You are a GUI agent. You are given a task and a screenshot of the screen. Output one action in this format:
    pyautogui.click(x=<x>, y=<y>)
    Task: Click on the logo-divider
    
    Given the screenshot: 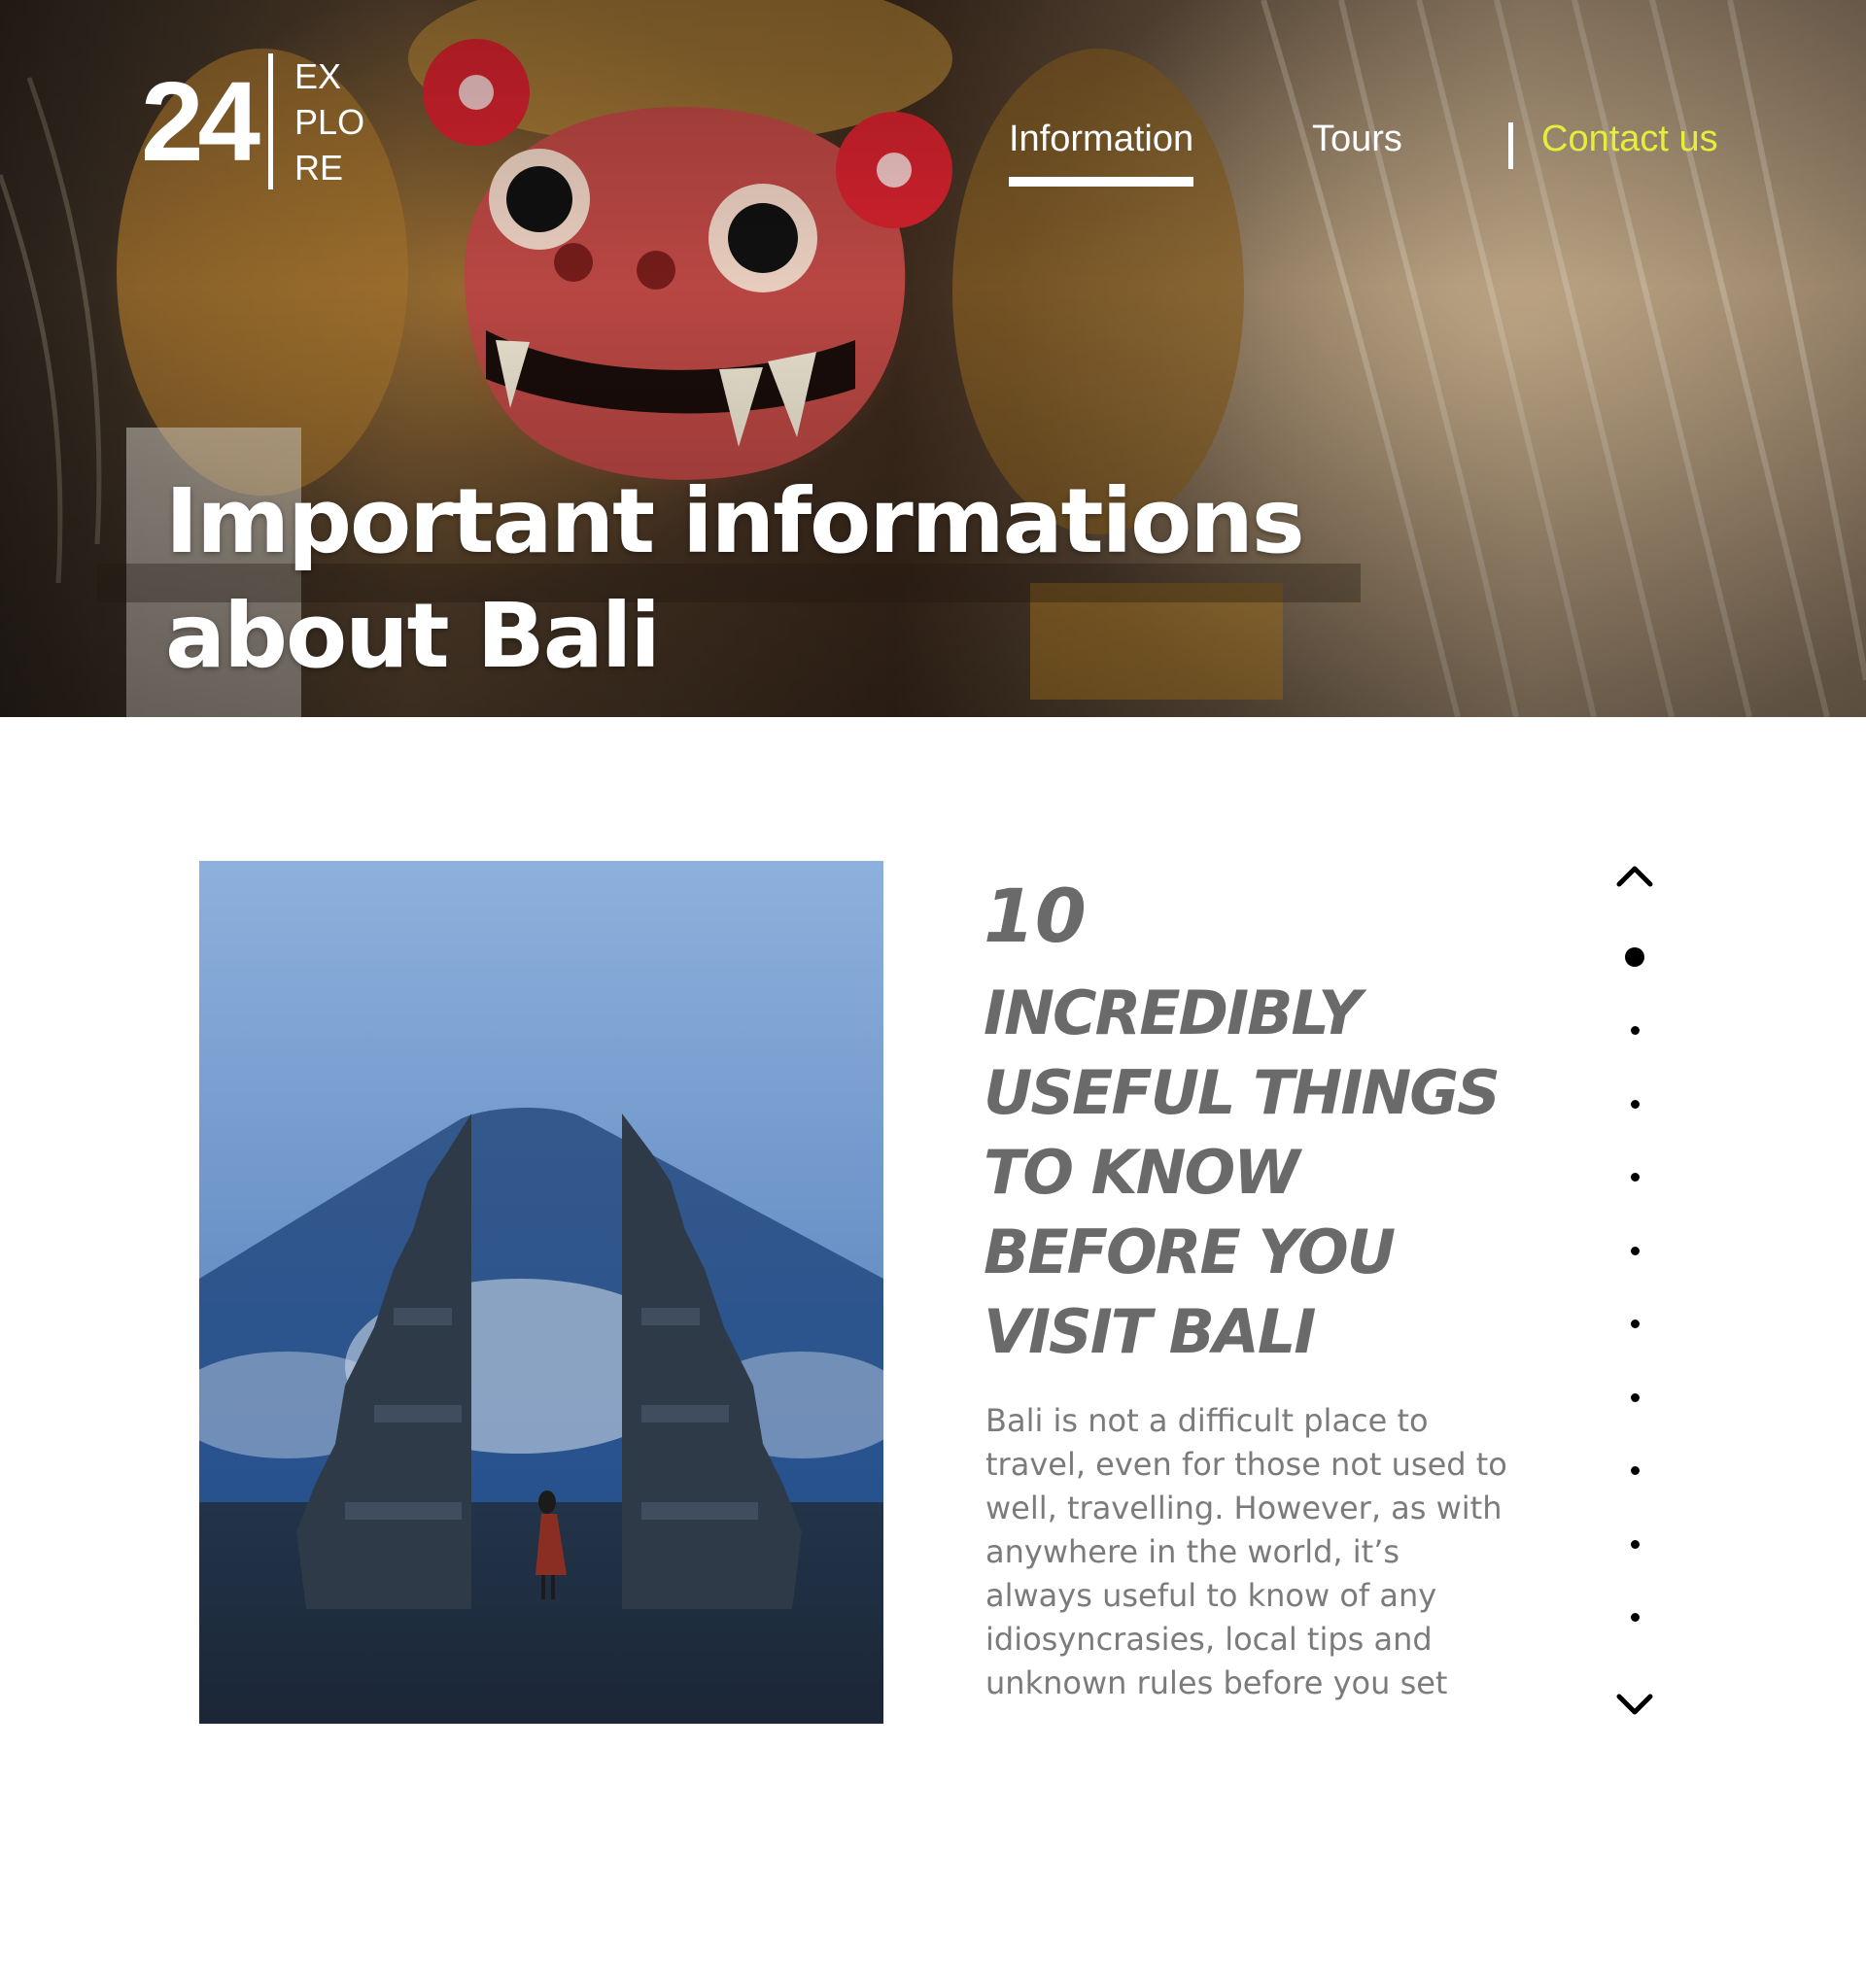 What is the action you would take?
    pyautogui.click(x=271, y=121)
    